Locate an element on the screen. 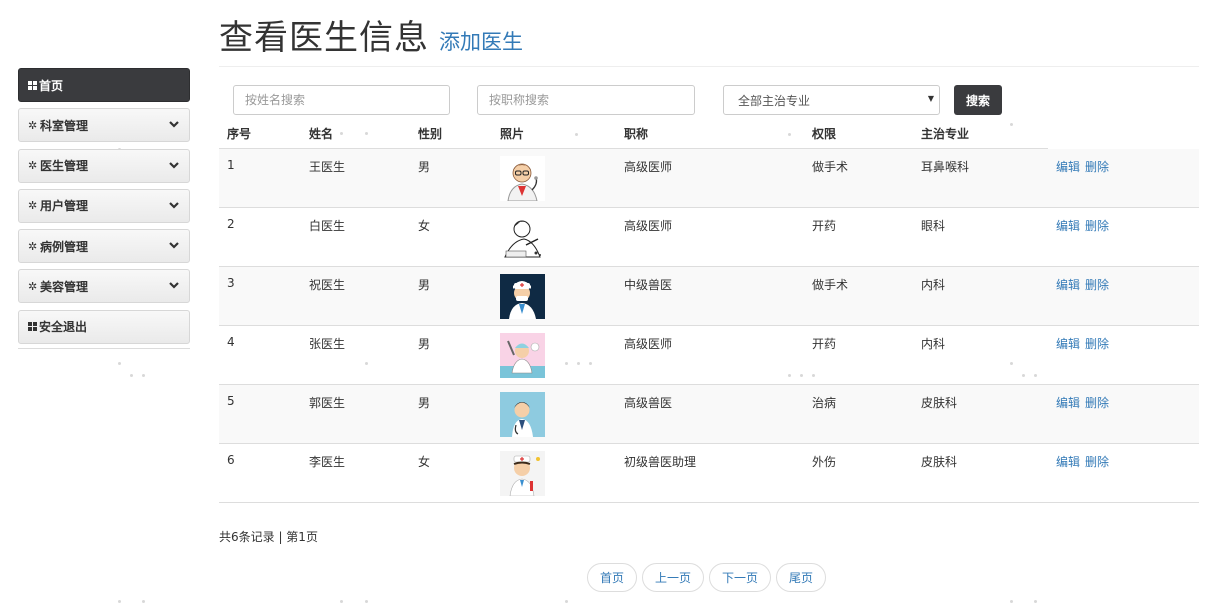  name-search-input is located at coordinates (341, 100).